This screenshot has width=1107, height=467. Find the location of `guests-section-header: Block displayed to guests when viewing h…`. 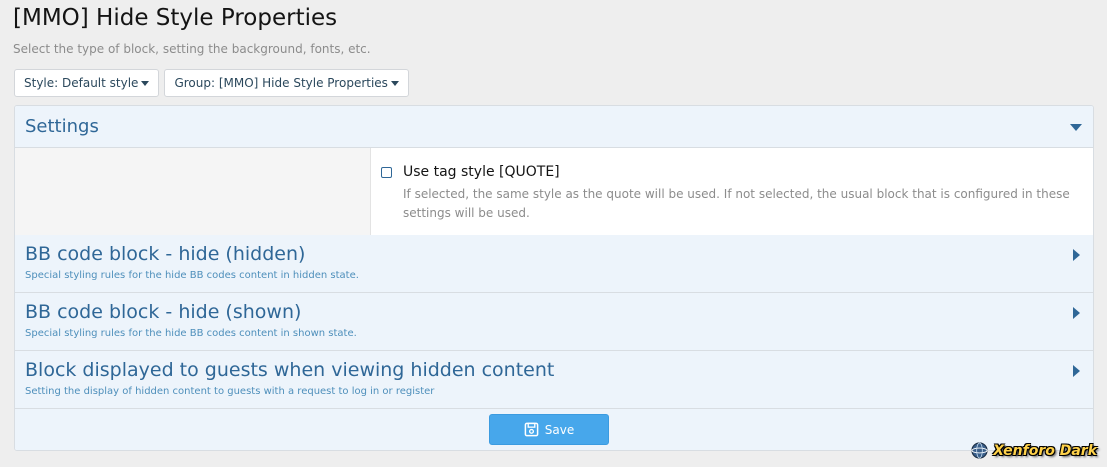

guests-section-header: Block displayed to guests when viewing h… is located at coordinates (554, 380).